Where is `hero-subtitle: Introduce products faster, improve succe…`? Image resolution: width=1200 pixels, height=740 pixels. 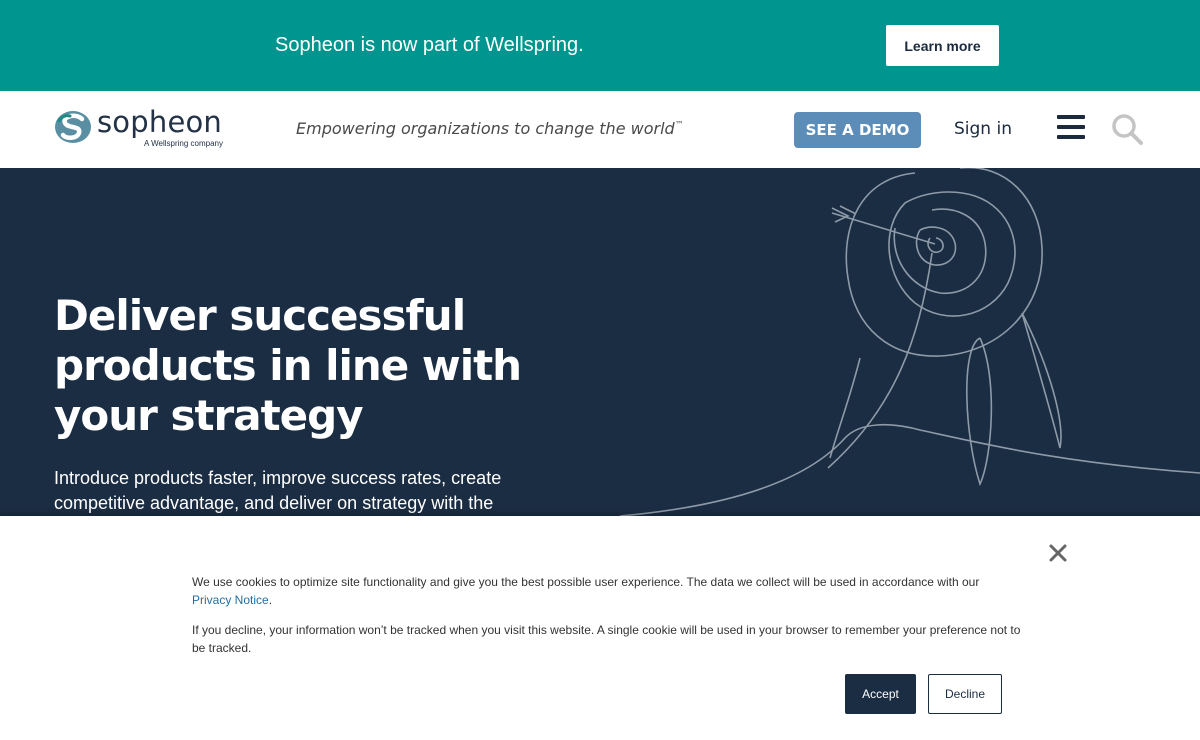
hero-subtitle: Introduce products faster, improve succe… is located at coordinates (278, 490).